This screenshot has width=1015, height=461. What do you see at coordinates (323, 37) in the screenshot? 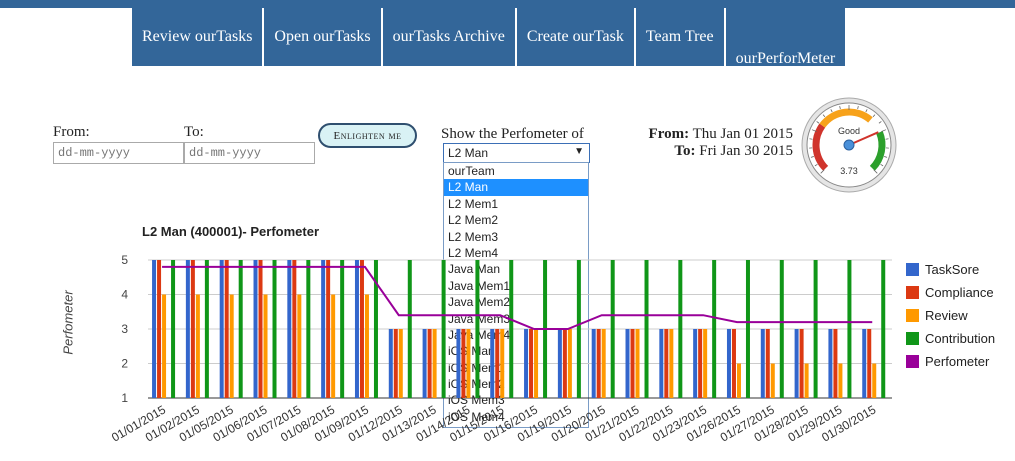
I see `nav-open-ourtasks: Open ourTasks` at bounding box center [323, 37].